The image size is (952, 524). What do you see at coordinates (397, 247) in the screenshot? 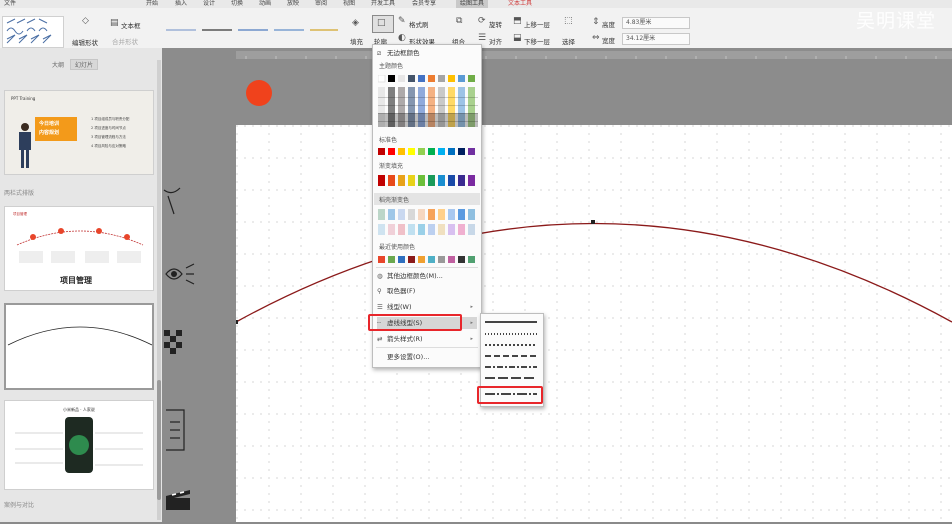
I see `recent-colors-label: 最近使用颜色` at bounding box center [397, 247].